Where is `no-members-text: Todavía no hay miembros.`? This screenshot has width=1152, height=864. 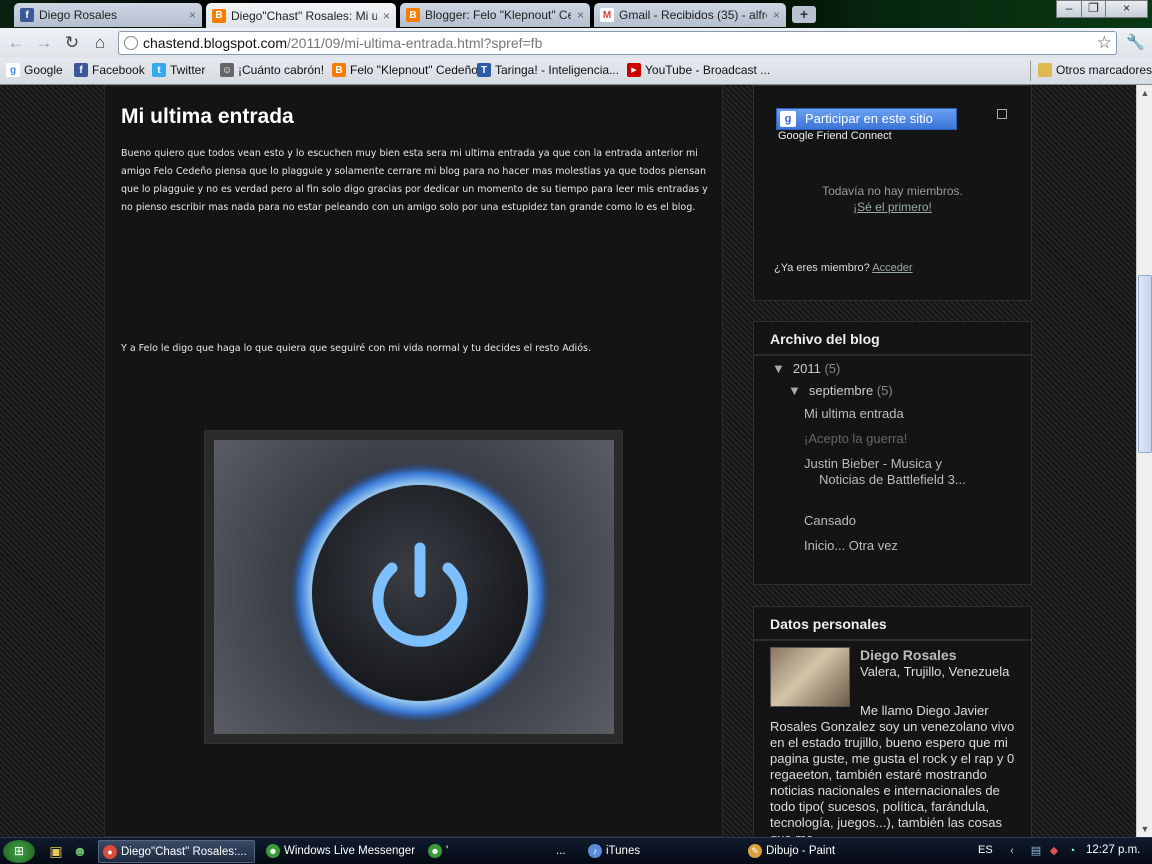 no-members-text: Todavía no hay miembros. is located at coordinates (892, 191).